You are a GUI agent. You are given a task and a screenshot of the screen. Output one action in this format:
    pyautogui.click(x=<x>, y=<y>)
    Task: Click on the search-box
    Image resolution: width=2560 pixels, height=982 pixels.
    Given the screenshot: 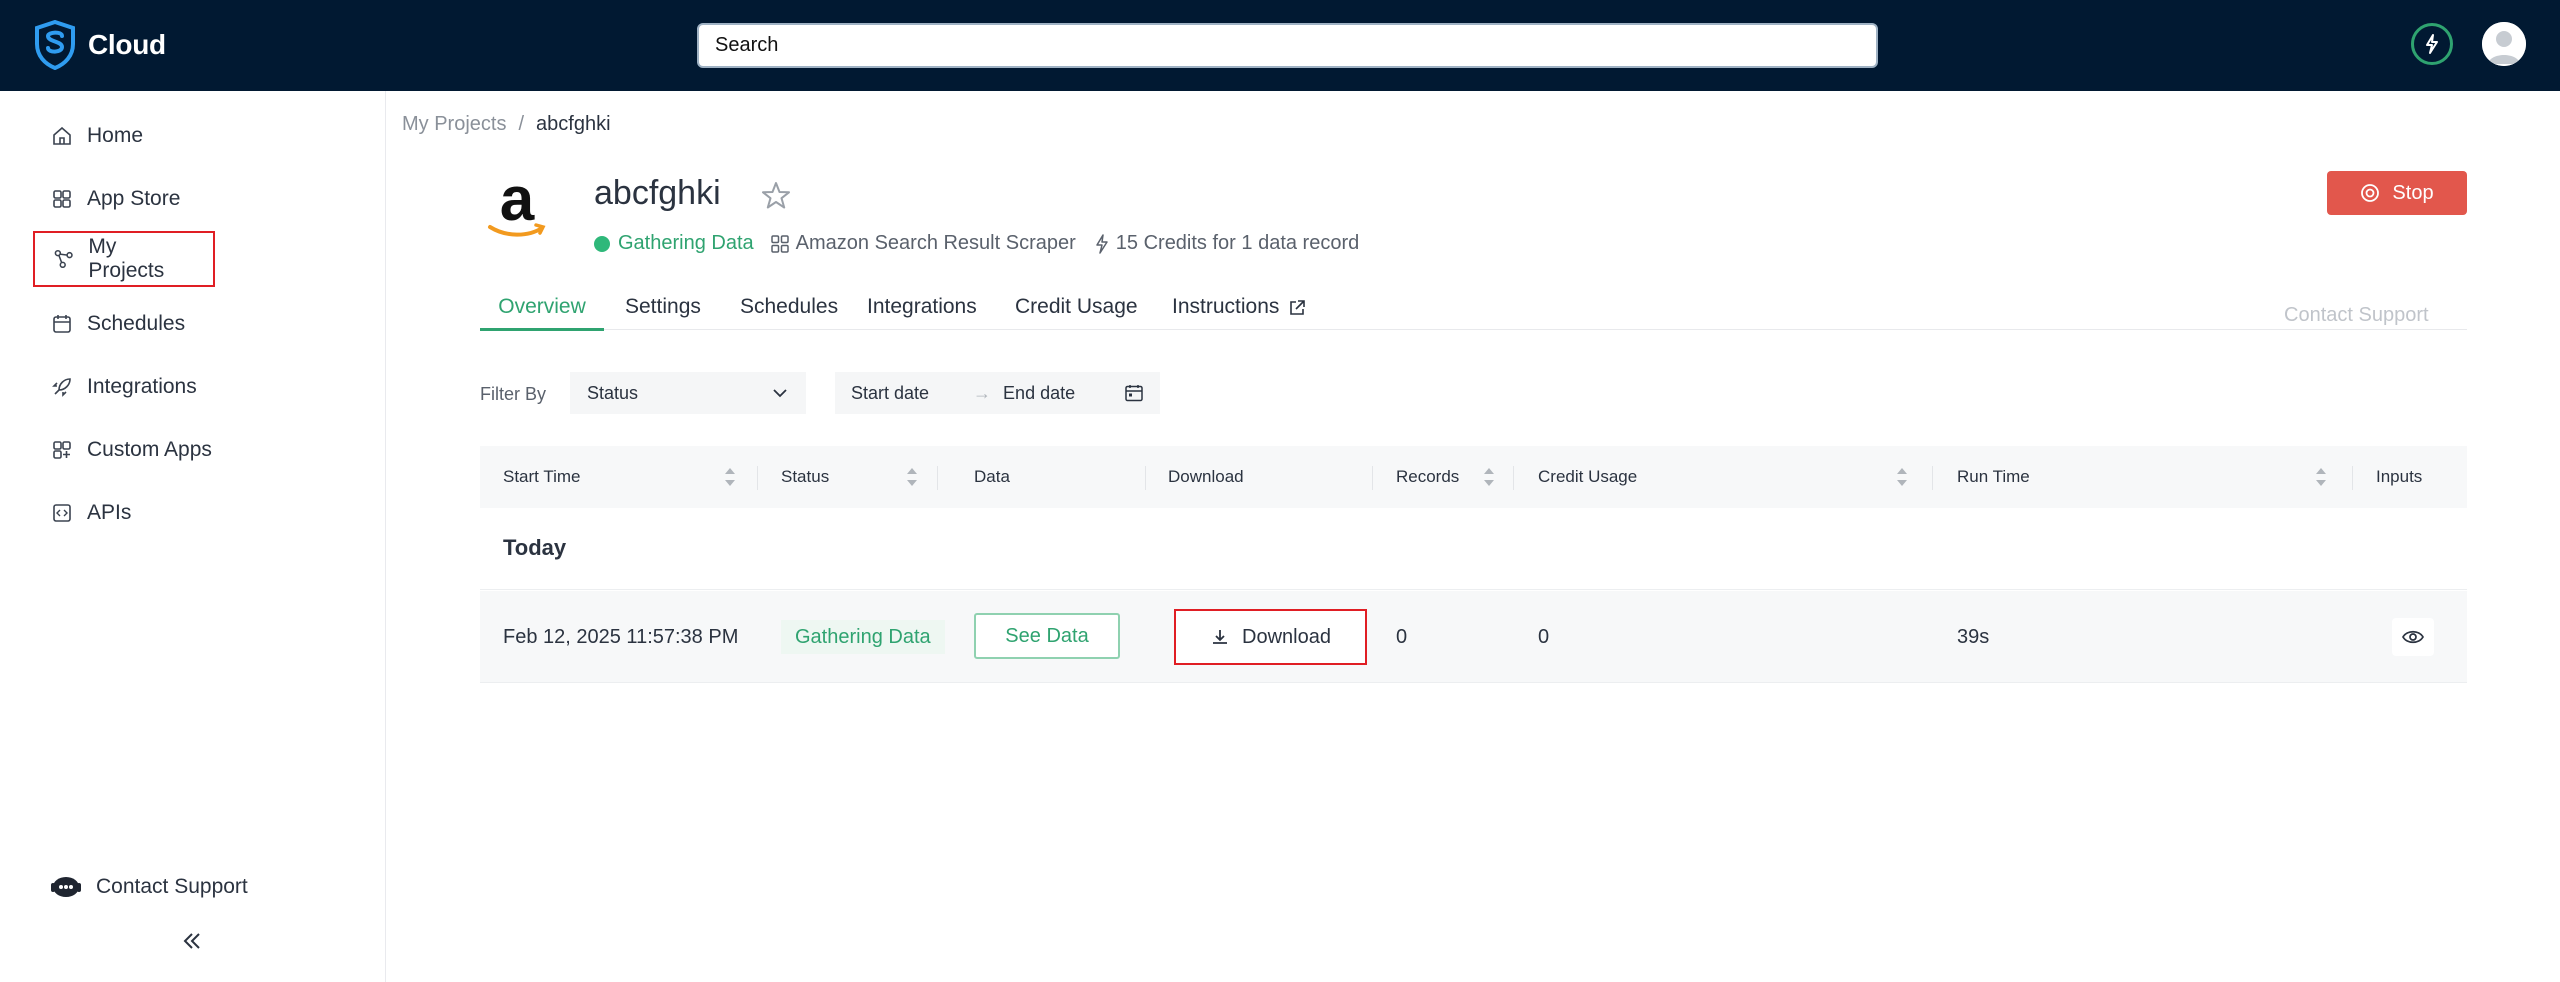 What is the action you would take?
    pyautogui.click(x=1287, y=45)
    